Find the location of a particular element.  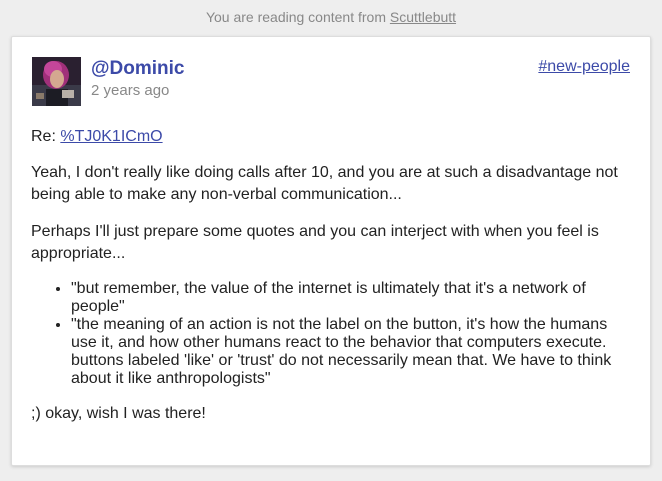

scuttlebutt-link: Scuttlebutt is located at coordinates (423, 17).